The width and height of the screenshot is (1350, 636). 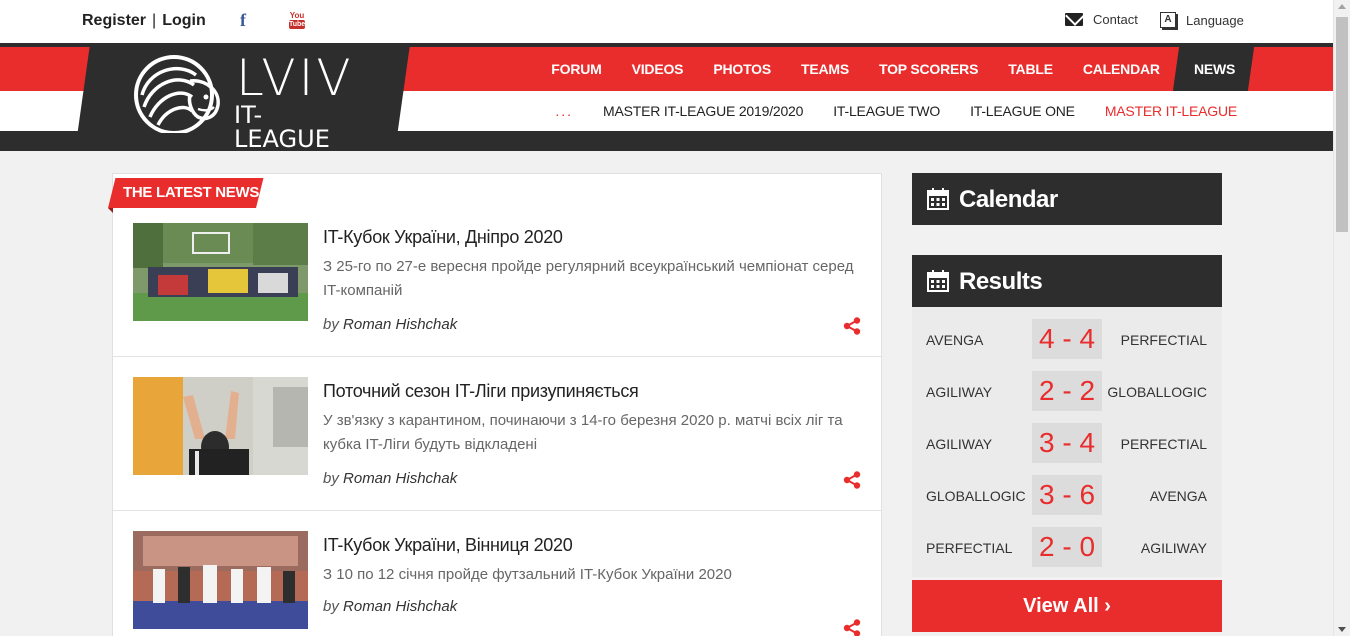 What do you see at coordinates (928, 69) in the screenshot?
I see `nav-item-top-scorers: TOP SCORERS` at bounding box center [928, 69].